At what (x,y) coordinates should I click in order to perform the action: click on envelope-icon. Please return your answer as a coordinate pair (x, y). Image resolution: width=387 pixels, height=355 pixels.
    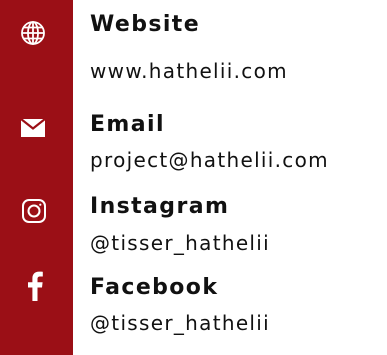
    Looking at the image, I should click on (33, 128).